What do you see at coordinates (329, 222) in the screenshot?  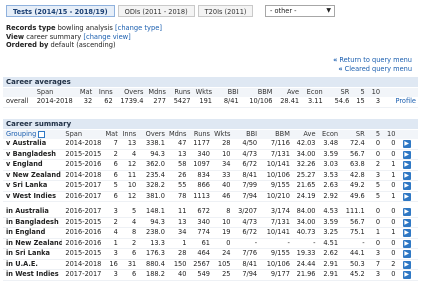 I see `cell: 3.59` at bounding box center [329, 222].